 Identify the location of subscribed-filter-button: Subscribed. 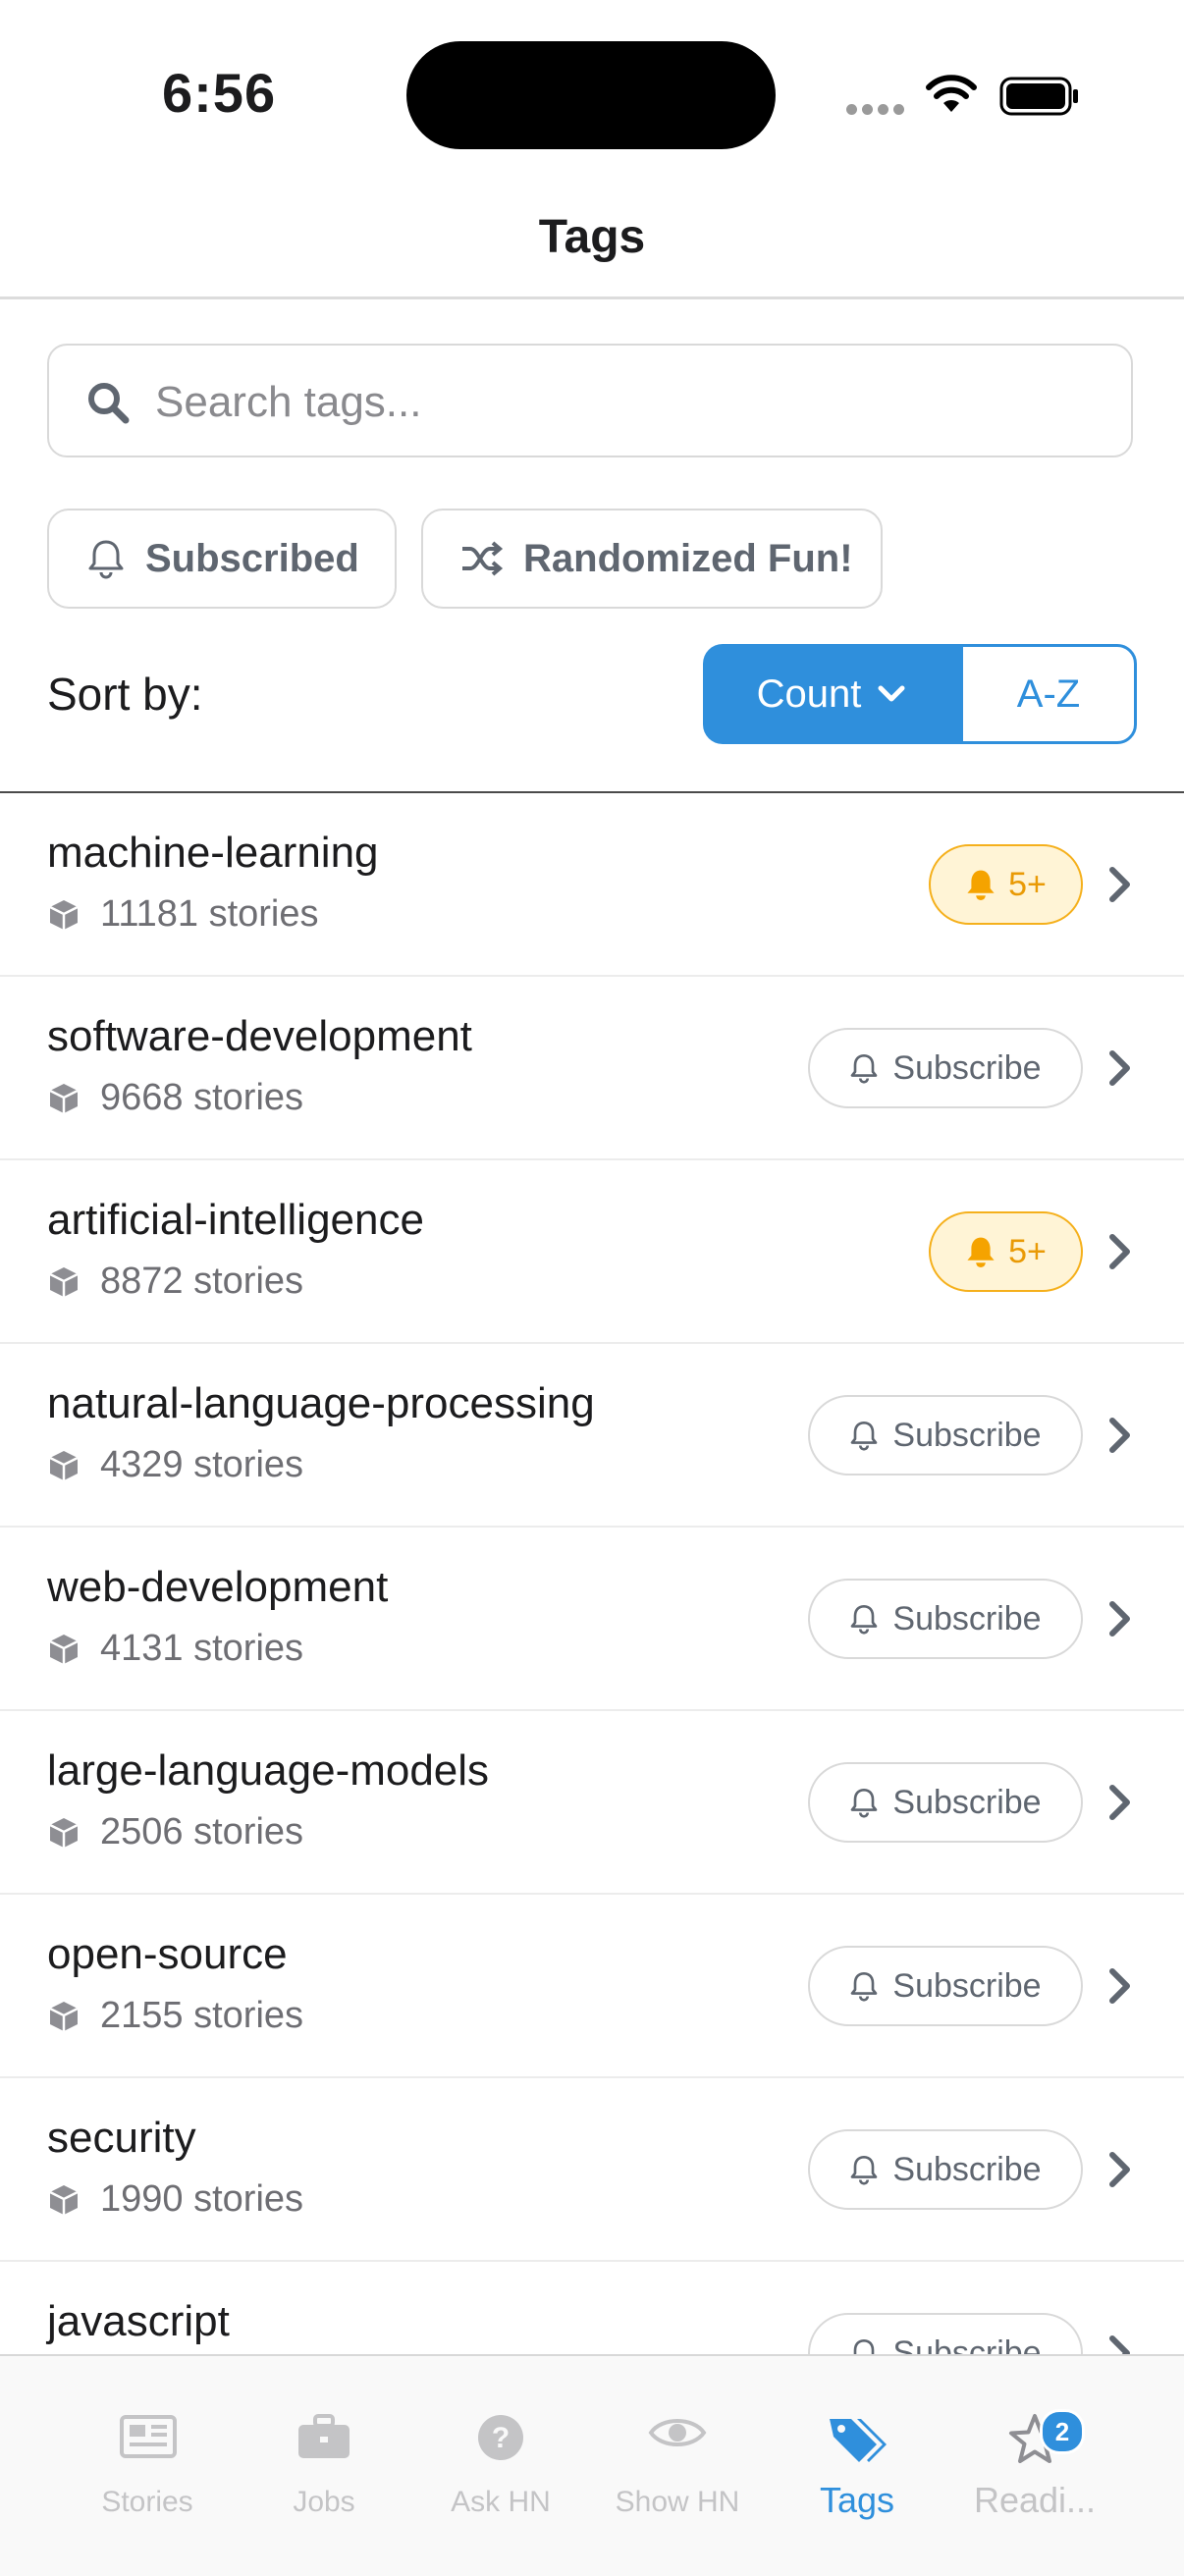
(222, 559).